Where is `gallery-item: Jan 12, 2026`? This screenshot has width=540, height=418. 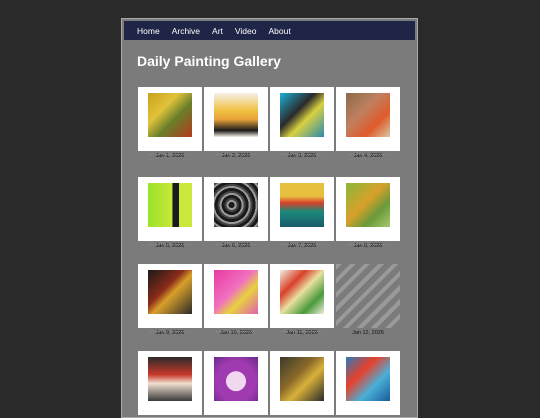 gallery-item: Jan 12, 2026 is located at coordinates (368, 300).